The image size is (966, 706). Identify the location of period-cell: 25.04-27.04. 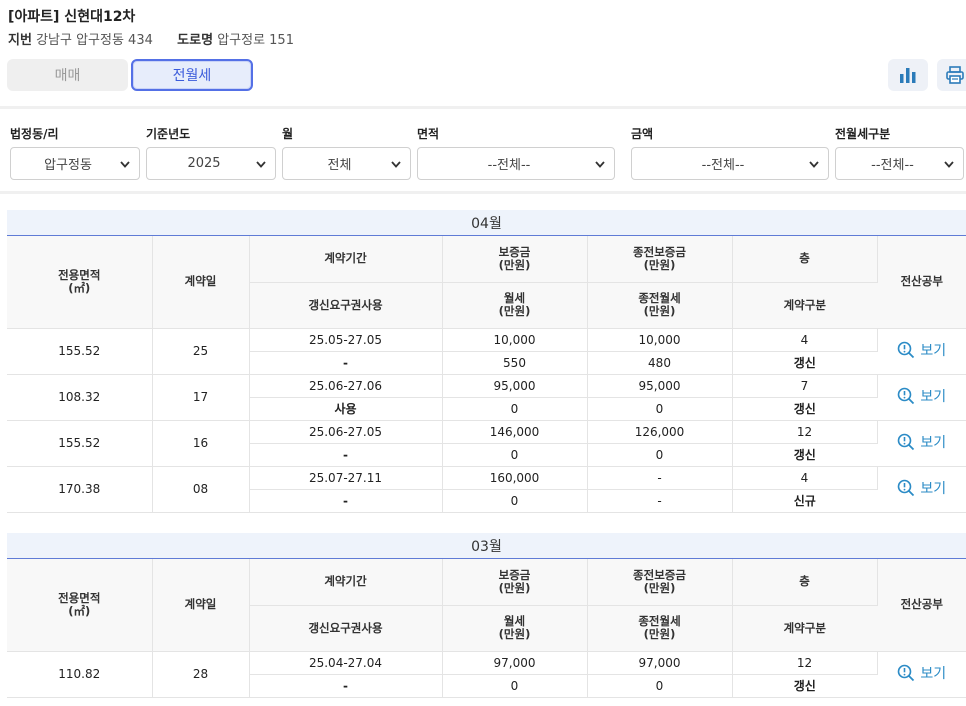
(346, 663).